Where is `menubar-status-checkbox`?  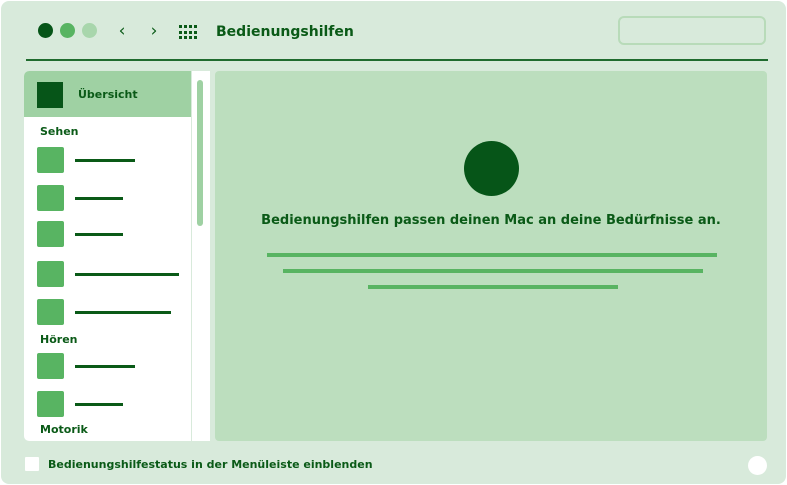 menubar-status-checkbox is located at coordinates (32, 464).